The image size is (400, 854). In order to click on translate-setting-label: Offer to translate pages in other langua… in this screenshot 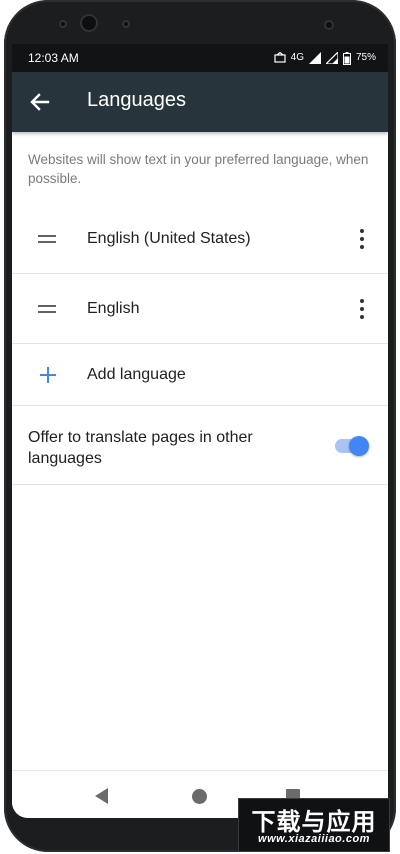, I will do `click(140, 448)`.